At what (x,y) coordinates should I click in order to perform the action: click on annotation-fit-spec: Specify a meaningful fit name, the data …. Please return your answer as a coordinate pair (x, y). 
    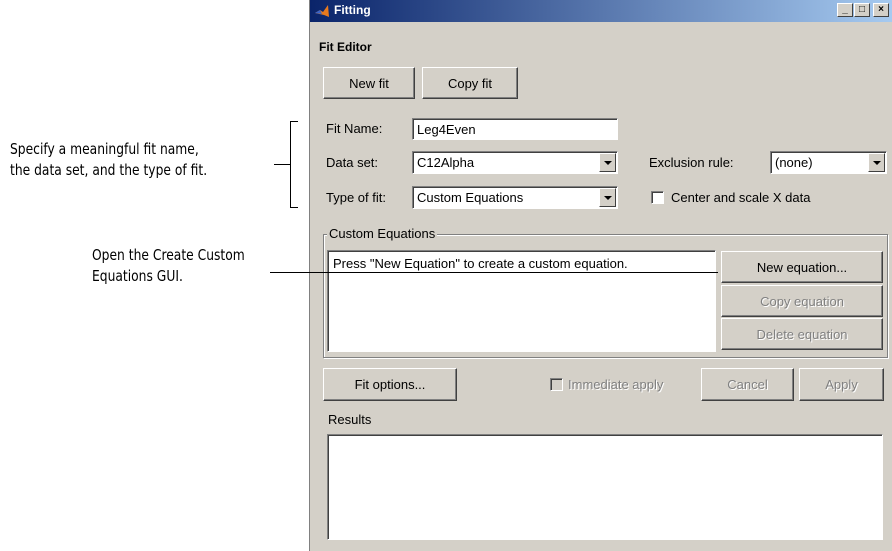
    Looking at the image, I should click on (108, 160).